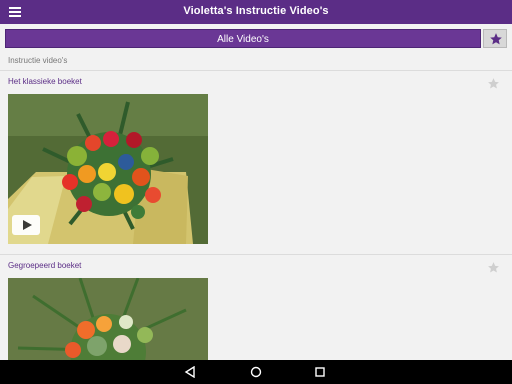 This screenshot has height=384, width=512. What do you see at coordinates (44, 265) in the screenshot?
I see `video-title: Gegroepeerd boeket` at bounding box center [44, 265].